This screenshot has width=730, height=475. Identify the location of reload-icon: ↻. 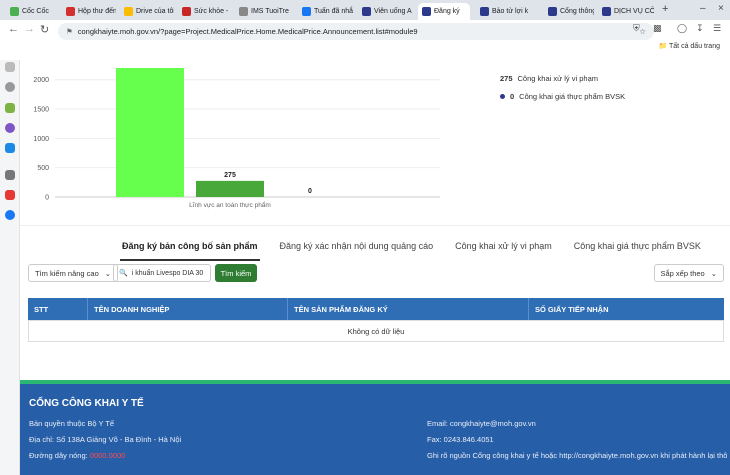
(44, 29).